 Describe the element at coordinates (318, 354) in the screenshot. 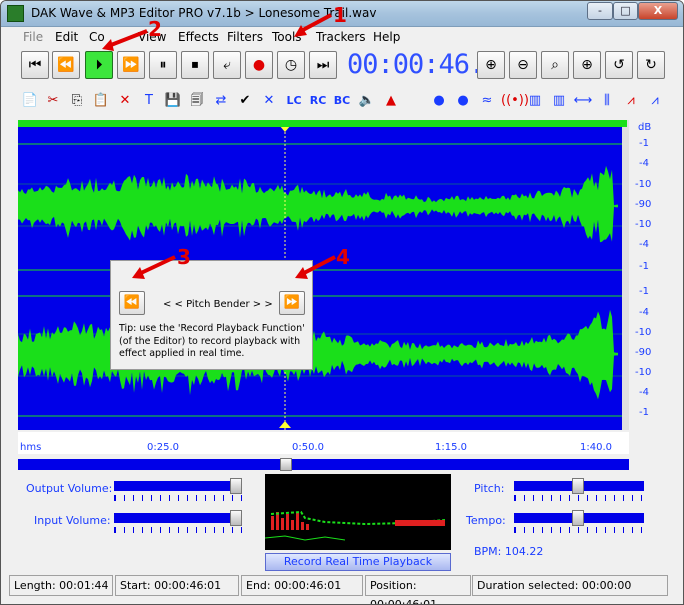

I see `waveform-bottom-channel` at that location.